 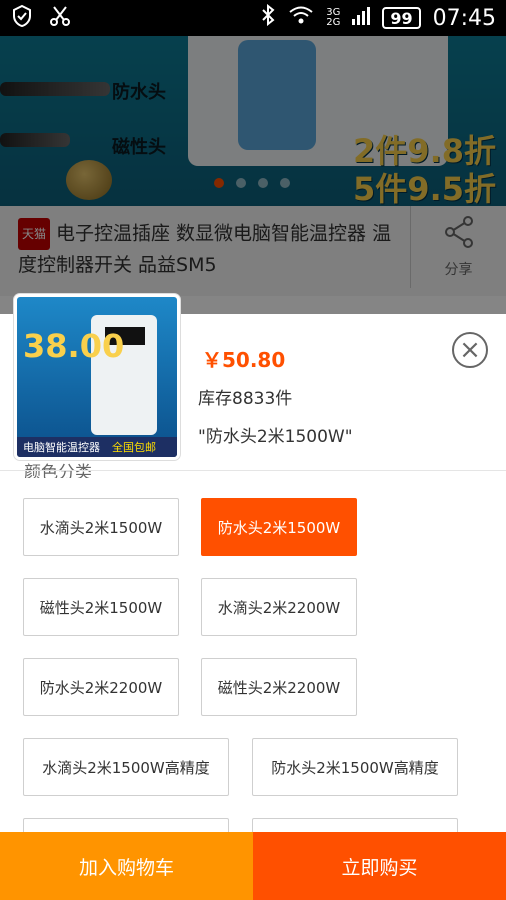 What do you see at coordinates (401, 18) in the screenshot?
I see `battery-indicator: 99` at bounding box center [401, 18].